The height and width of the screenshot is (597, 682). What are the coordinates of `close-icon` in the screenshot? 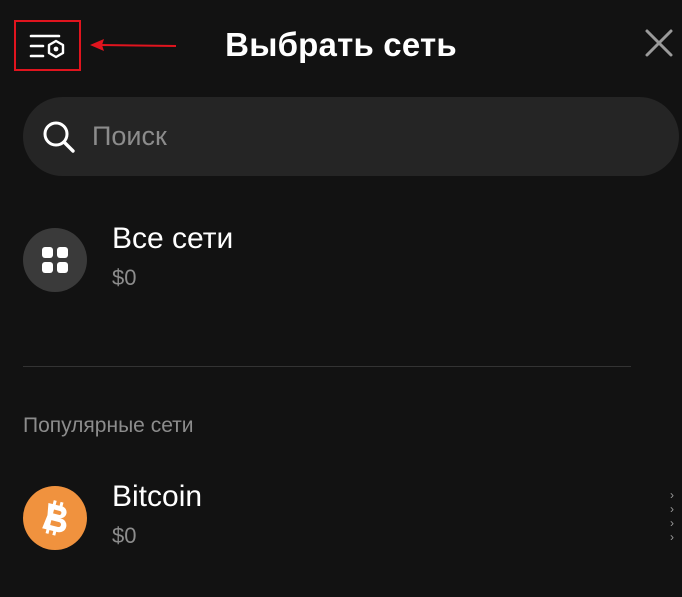 It's located at (659, 43).